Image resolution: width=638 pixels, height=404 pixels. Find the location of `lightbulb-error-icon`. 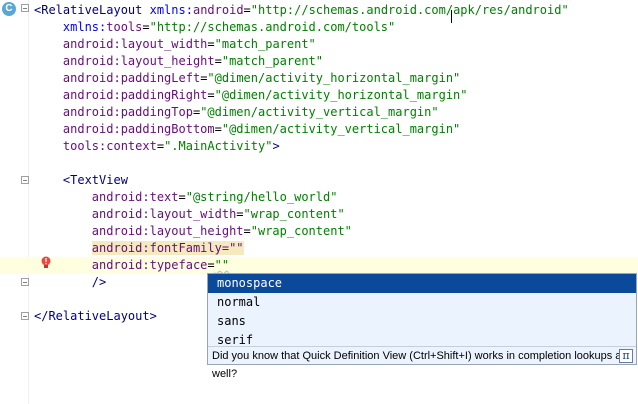

lightbulb-error-icon is located at coordinates (46, 263).